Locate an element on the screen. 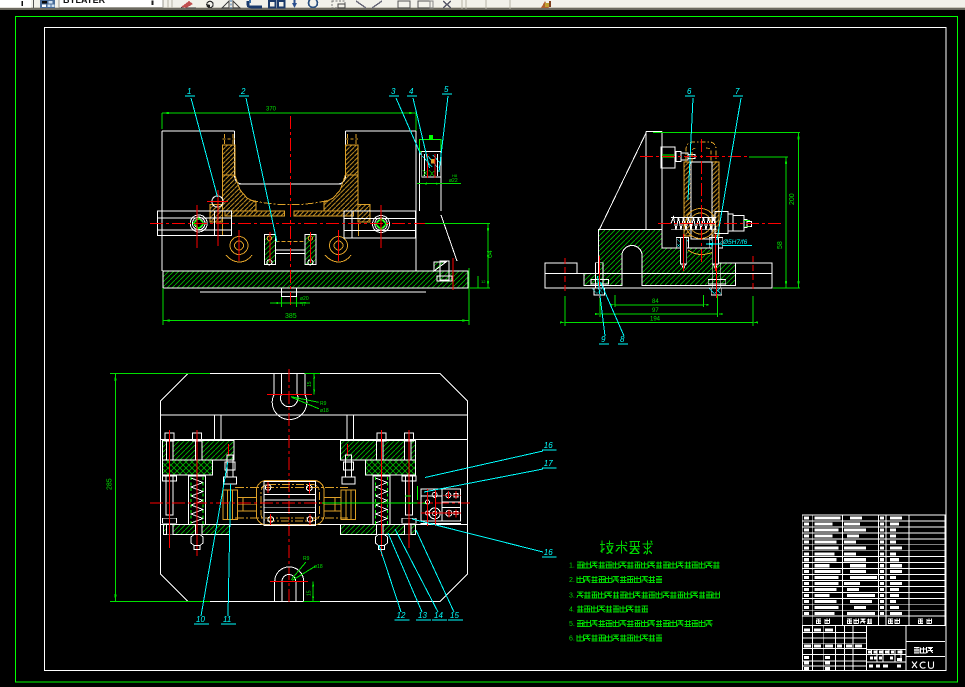 This screenshot has height=687, width=965. svg-text: 84 is located at coordinates (655, 302).